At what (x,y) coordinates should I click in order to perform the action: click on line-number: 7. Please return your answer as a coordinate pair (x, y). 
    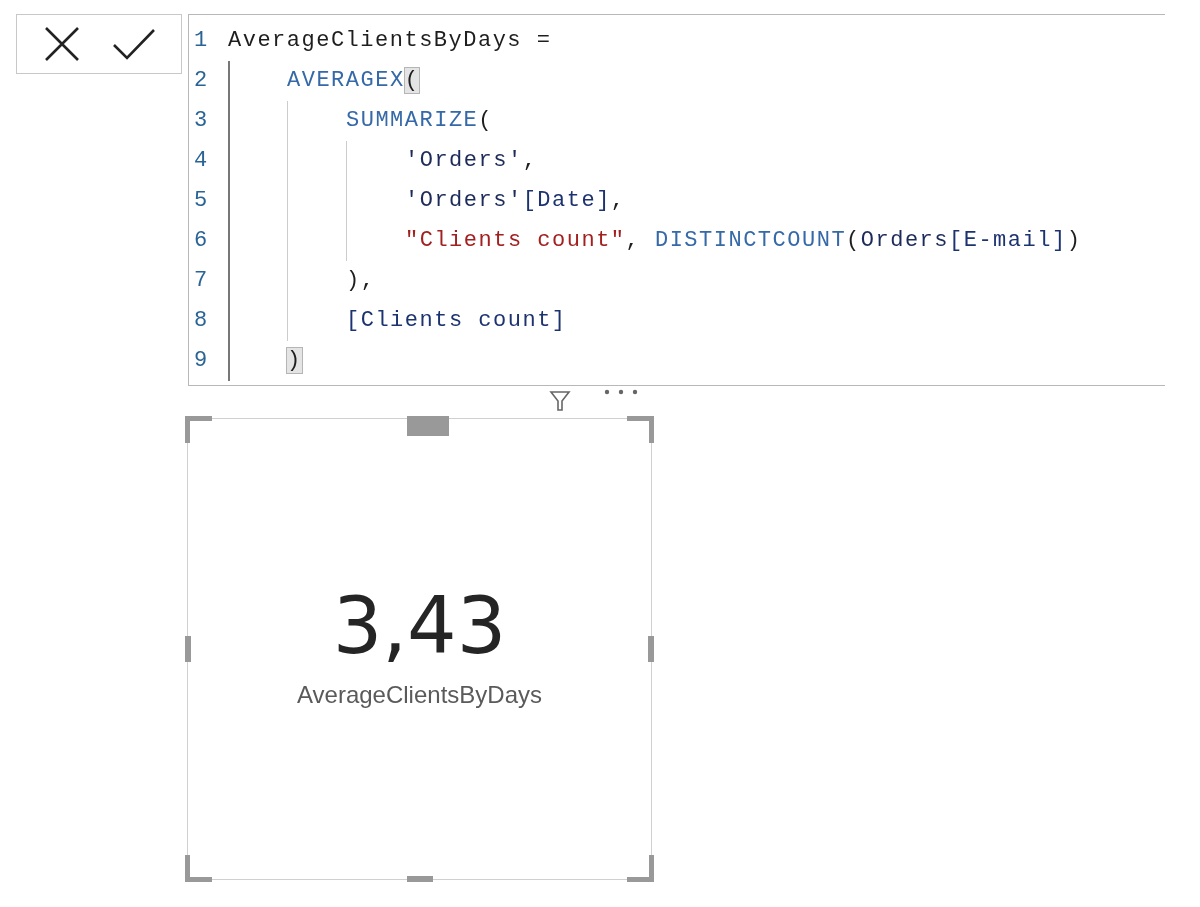
    Looking at the image, I should click on (201, 281).